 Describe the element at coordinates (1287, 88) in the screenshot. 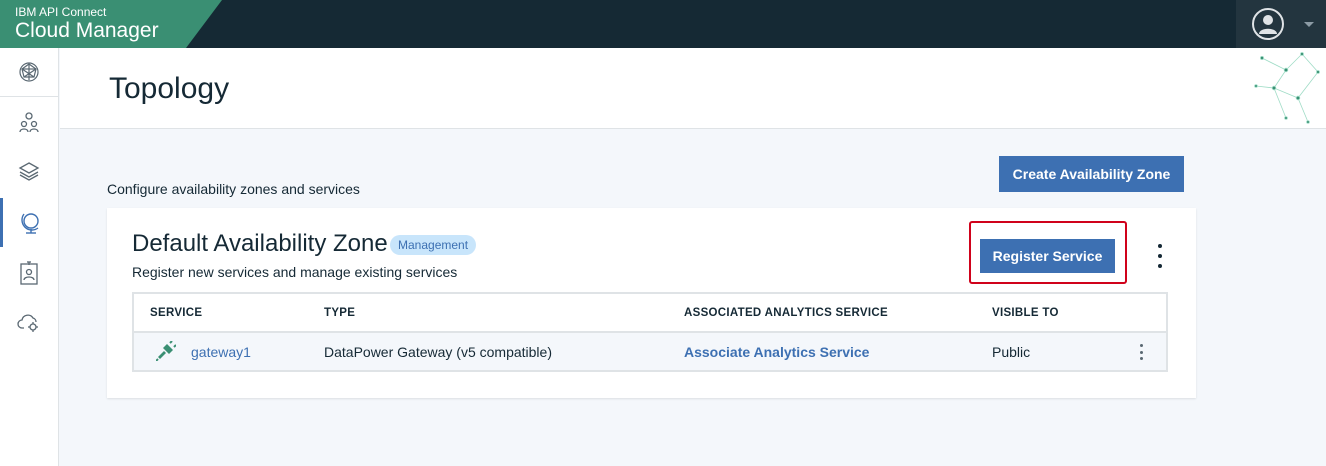

I see `network-decoration-icon` at that location.